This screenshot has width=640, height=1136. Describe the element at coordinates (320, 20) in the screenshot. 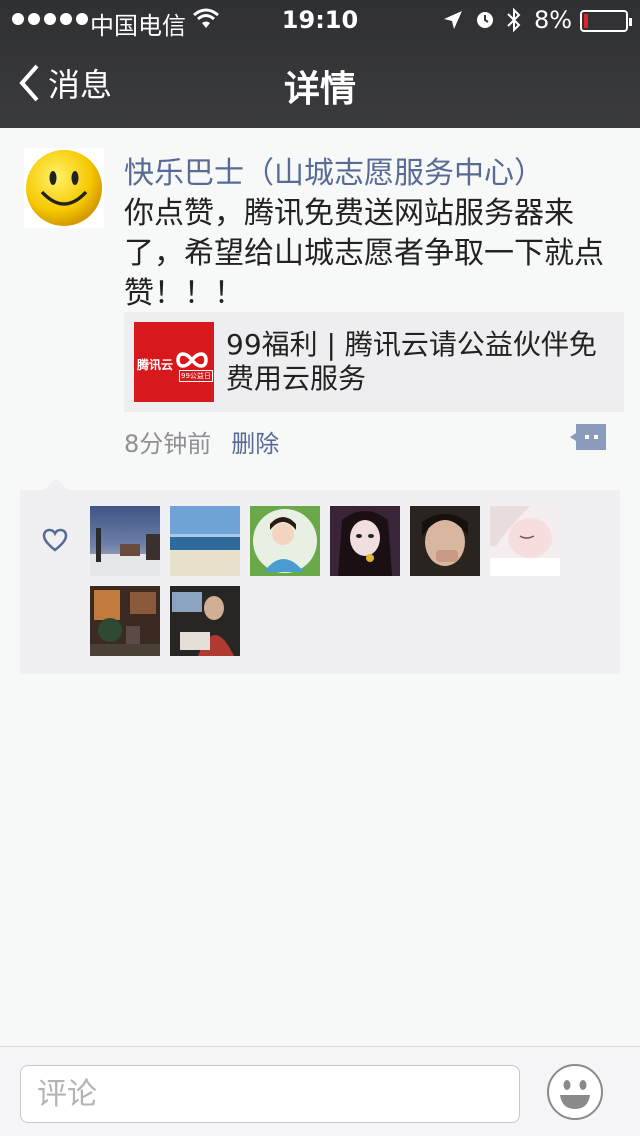

I see `status-bar: 中国电信 19:10 8%` at that location.